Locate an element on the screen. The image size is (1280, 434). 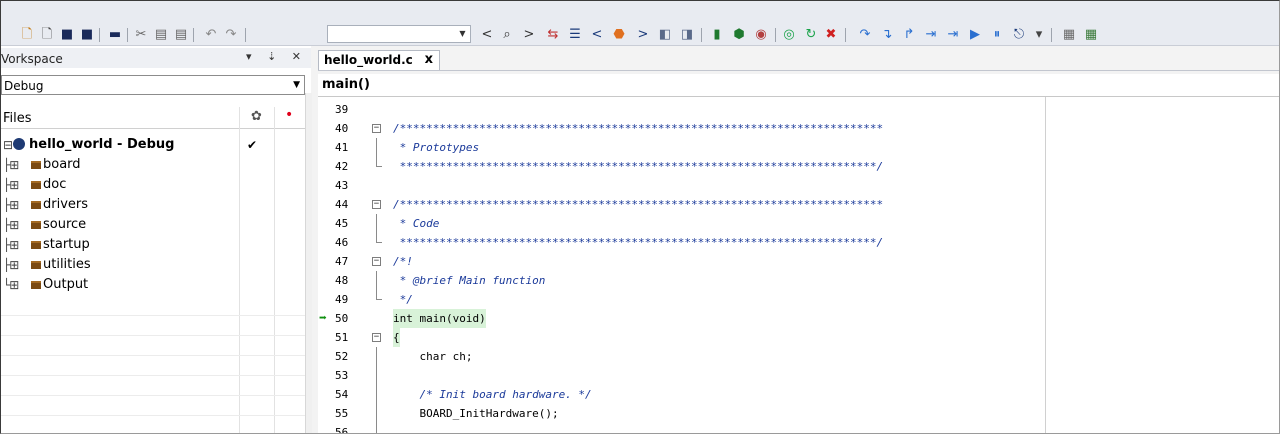
project-node: ⊟ hello_world - Debug ✔ is located at coordinates (153, 145).